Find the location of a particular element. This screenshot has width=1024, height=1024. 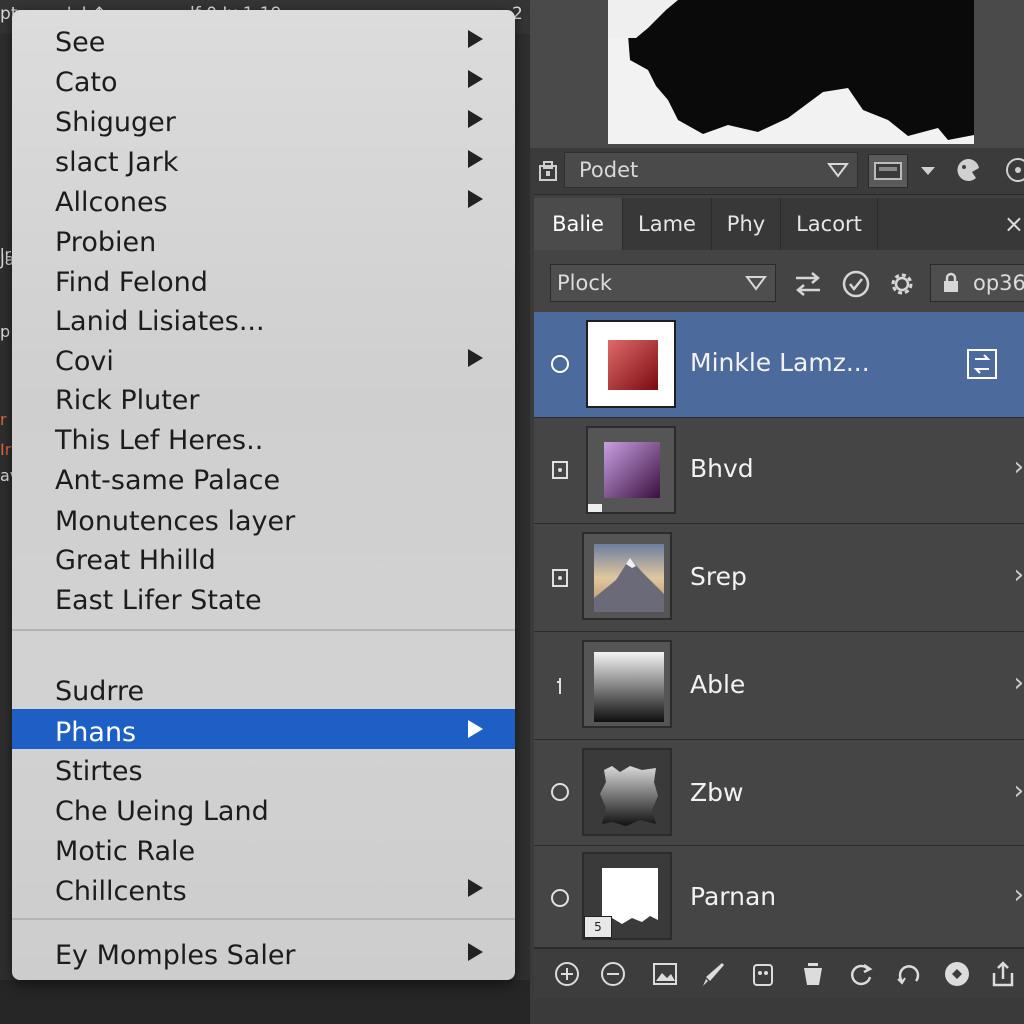

menu-item: Shiguger is located at coordinates (263, 119).